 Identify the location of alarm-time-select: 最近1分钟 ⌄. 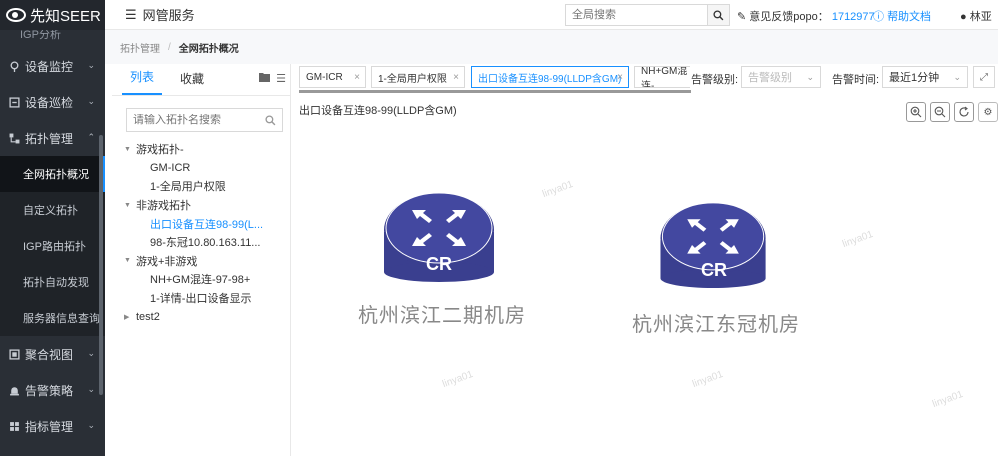
(925, 77).